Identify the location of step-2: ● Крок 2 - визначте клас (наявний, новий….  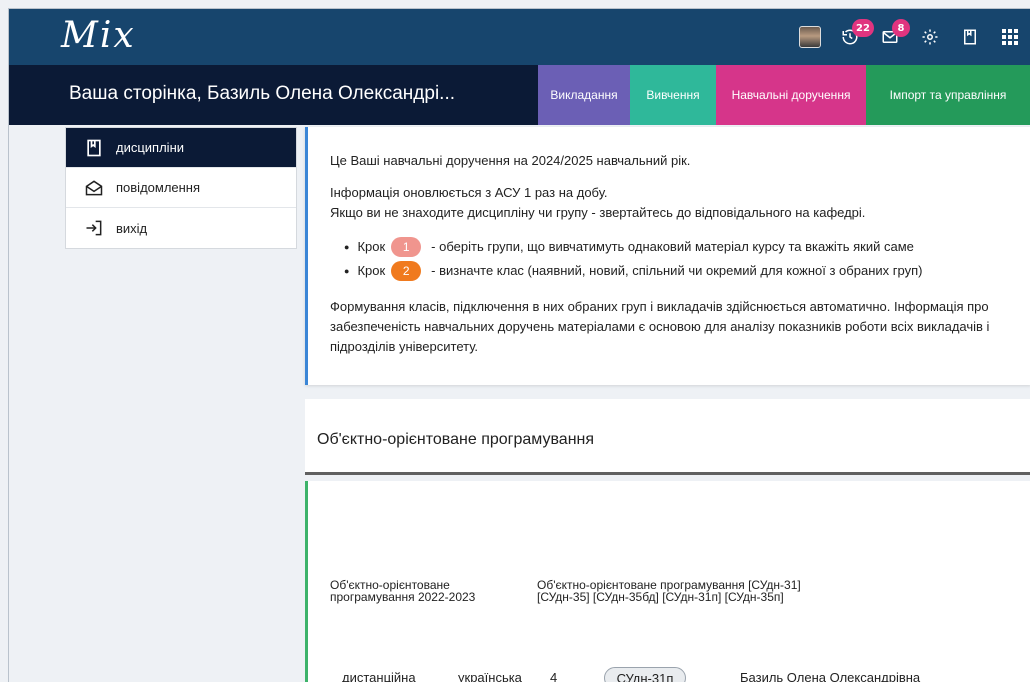
(676, 271).